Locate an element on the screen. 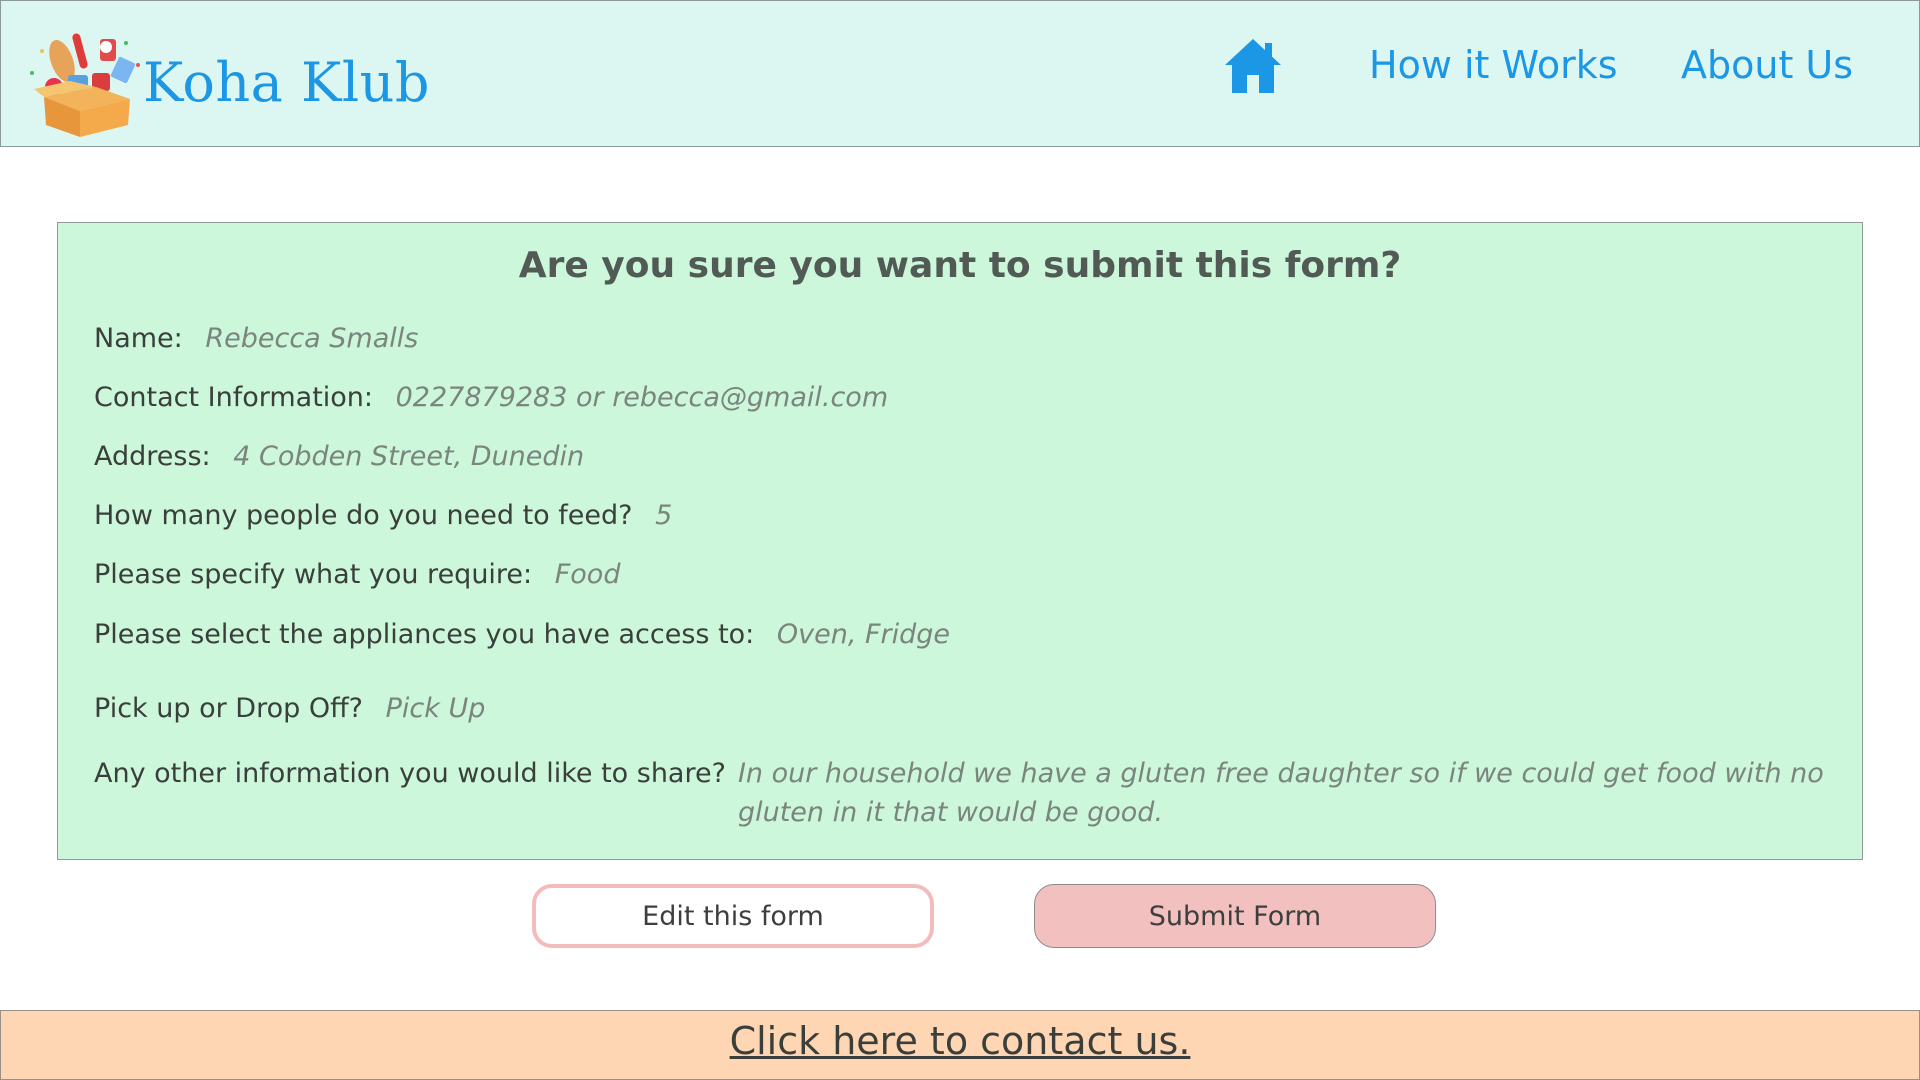  nav-about-us-link: About Us is located at coordinates (1767, 65).